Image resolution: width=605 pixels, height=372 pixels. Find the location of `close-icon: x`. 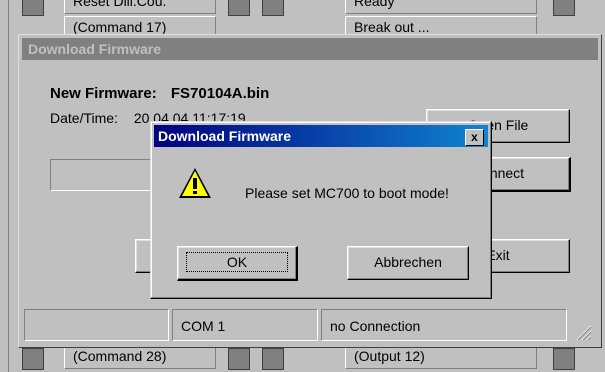

close-icon: x is located at coordinates (474, 137).